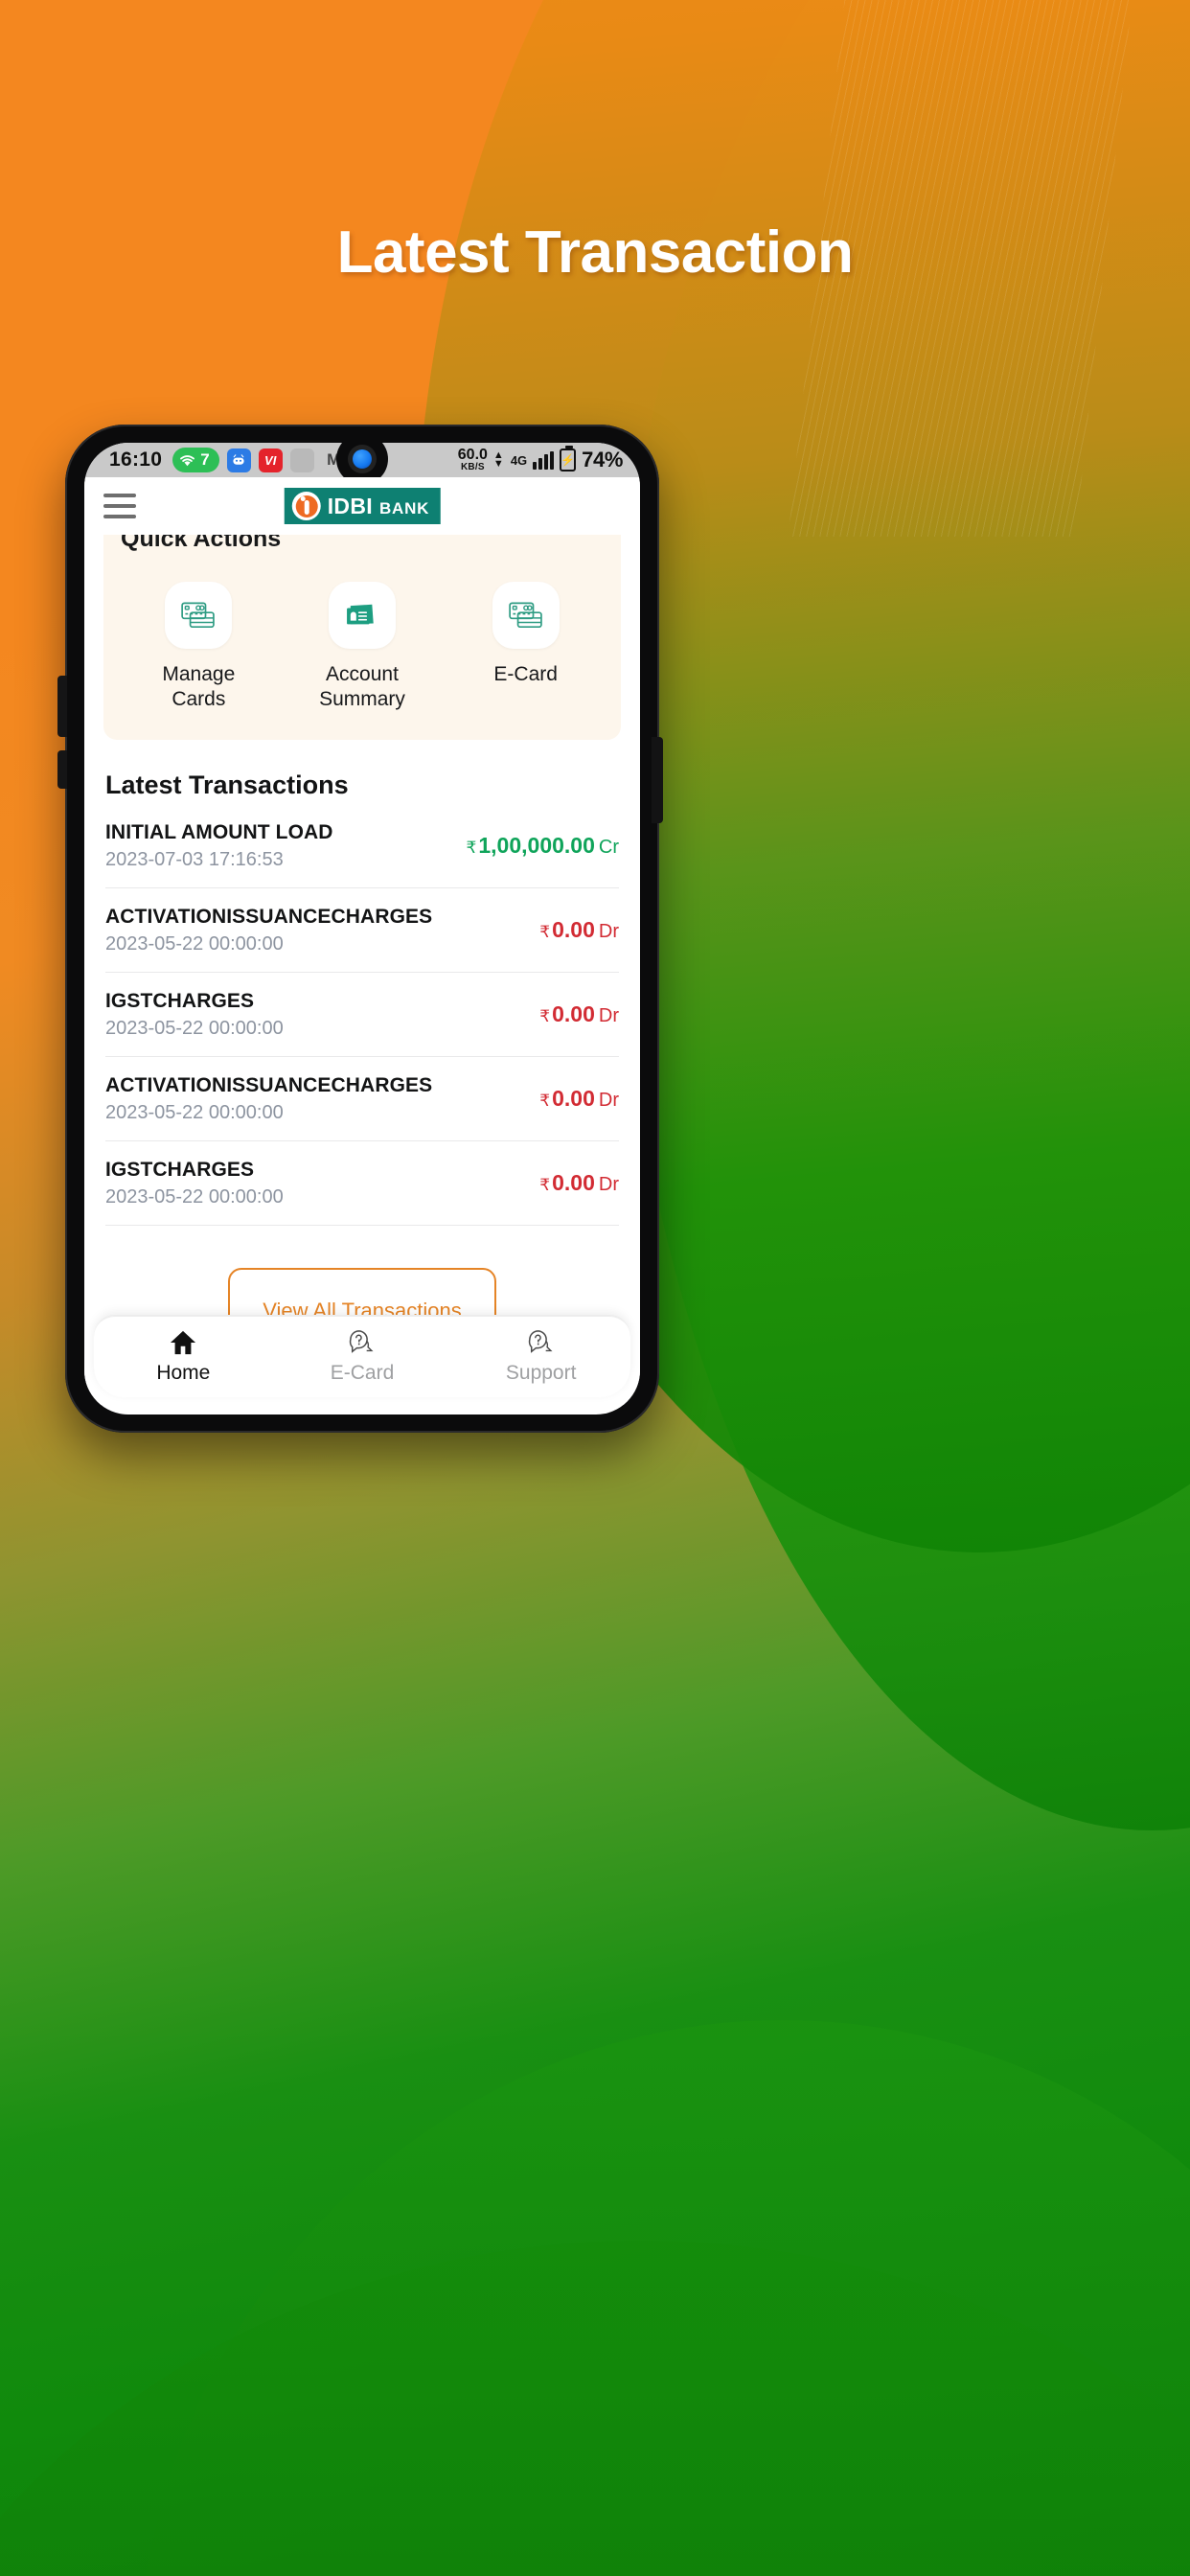  I want to click on data-arrows-icon: ▲ ▼, so click(498, 459).